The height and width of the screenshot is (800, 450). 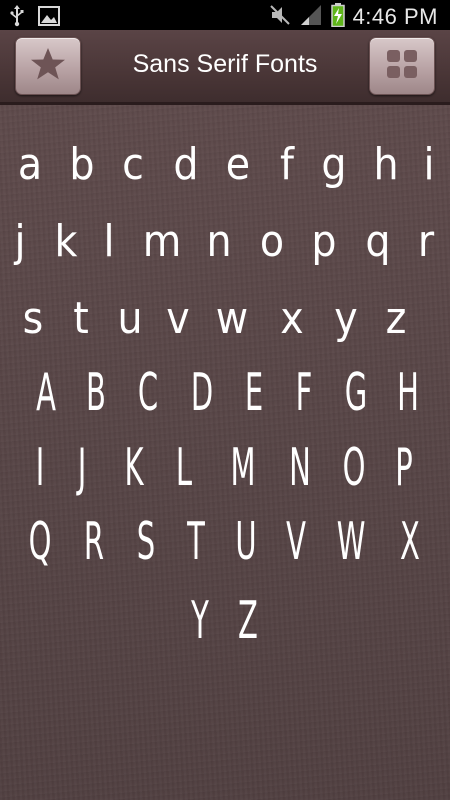 I want to click on glyph: C, so click(x=148, y=393).